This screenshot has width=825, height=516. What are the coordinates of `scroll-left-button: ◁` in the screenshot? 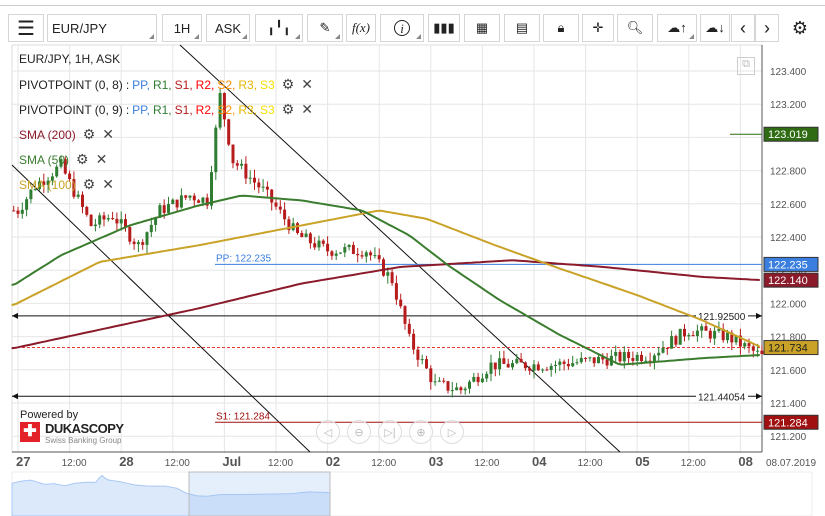 It's located at (328, 432).